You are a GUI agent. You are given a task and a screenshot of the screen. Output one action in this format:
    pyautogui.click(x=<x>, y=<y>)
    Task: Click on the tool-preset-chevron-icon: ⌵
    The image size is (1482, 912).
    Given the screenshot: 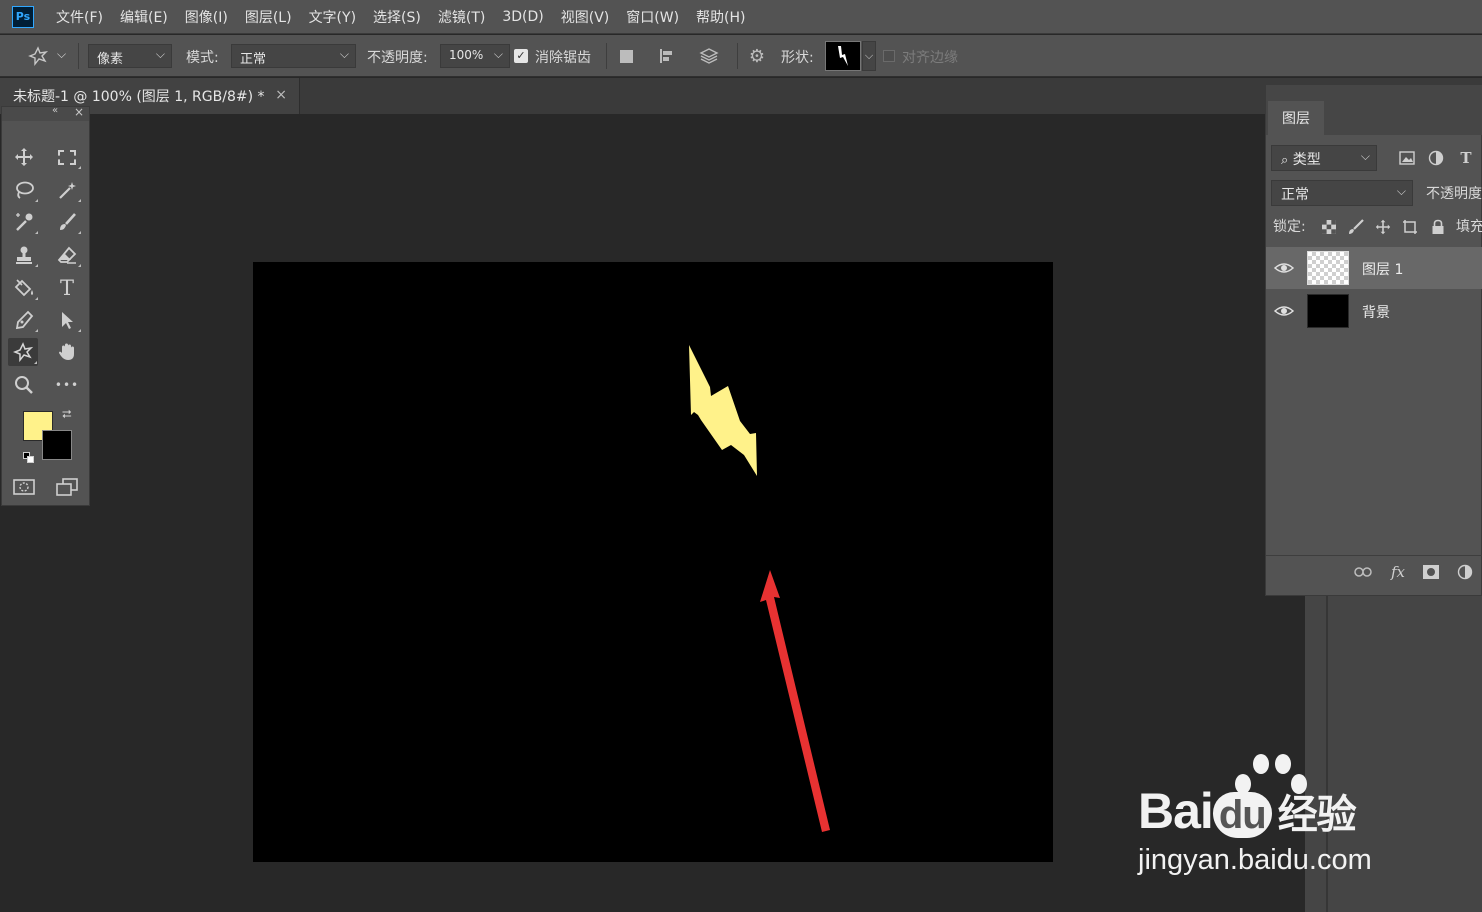 What is the action you would take?
    pyautogui.click(x=61, y=54)
    